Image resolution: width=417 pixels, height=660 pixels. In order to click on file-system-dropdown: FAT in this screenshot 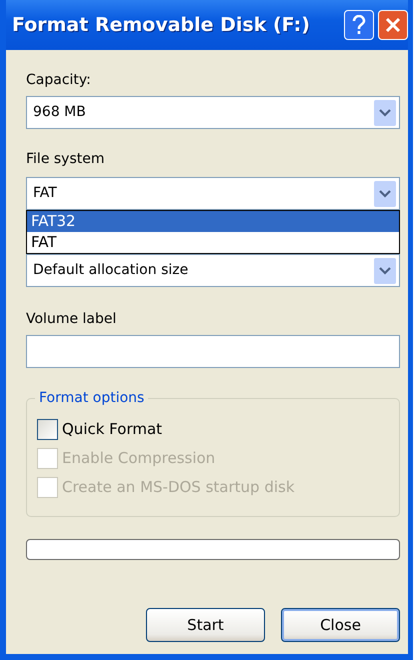, I will do `click(213, 193)`.